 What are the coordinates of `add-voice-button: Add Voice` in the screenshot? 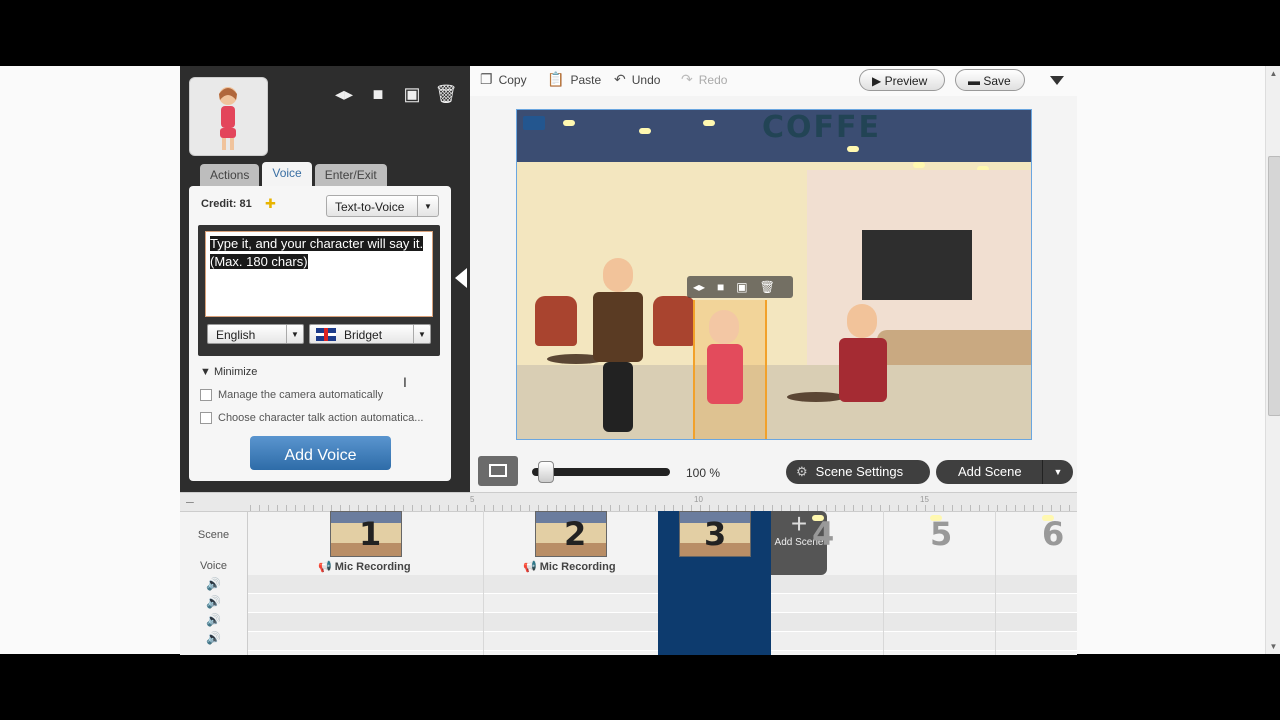 It's located at (320, 453).